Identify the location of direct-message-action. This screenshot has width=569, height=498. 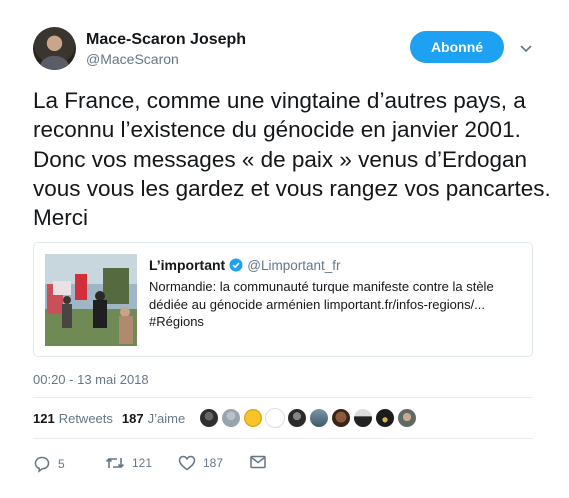
(258, 462).